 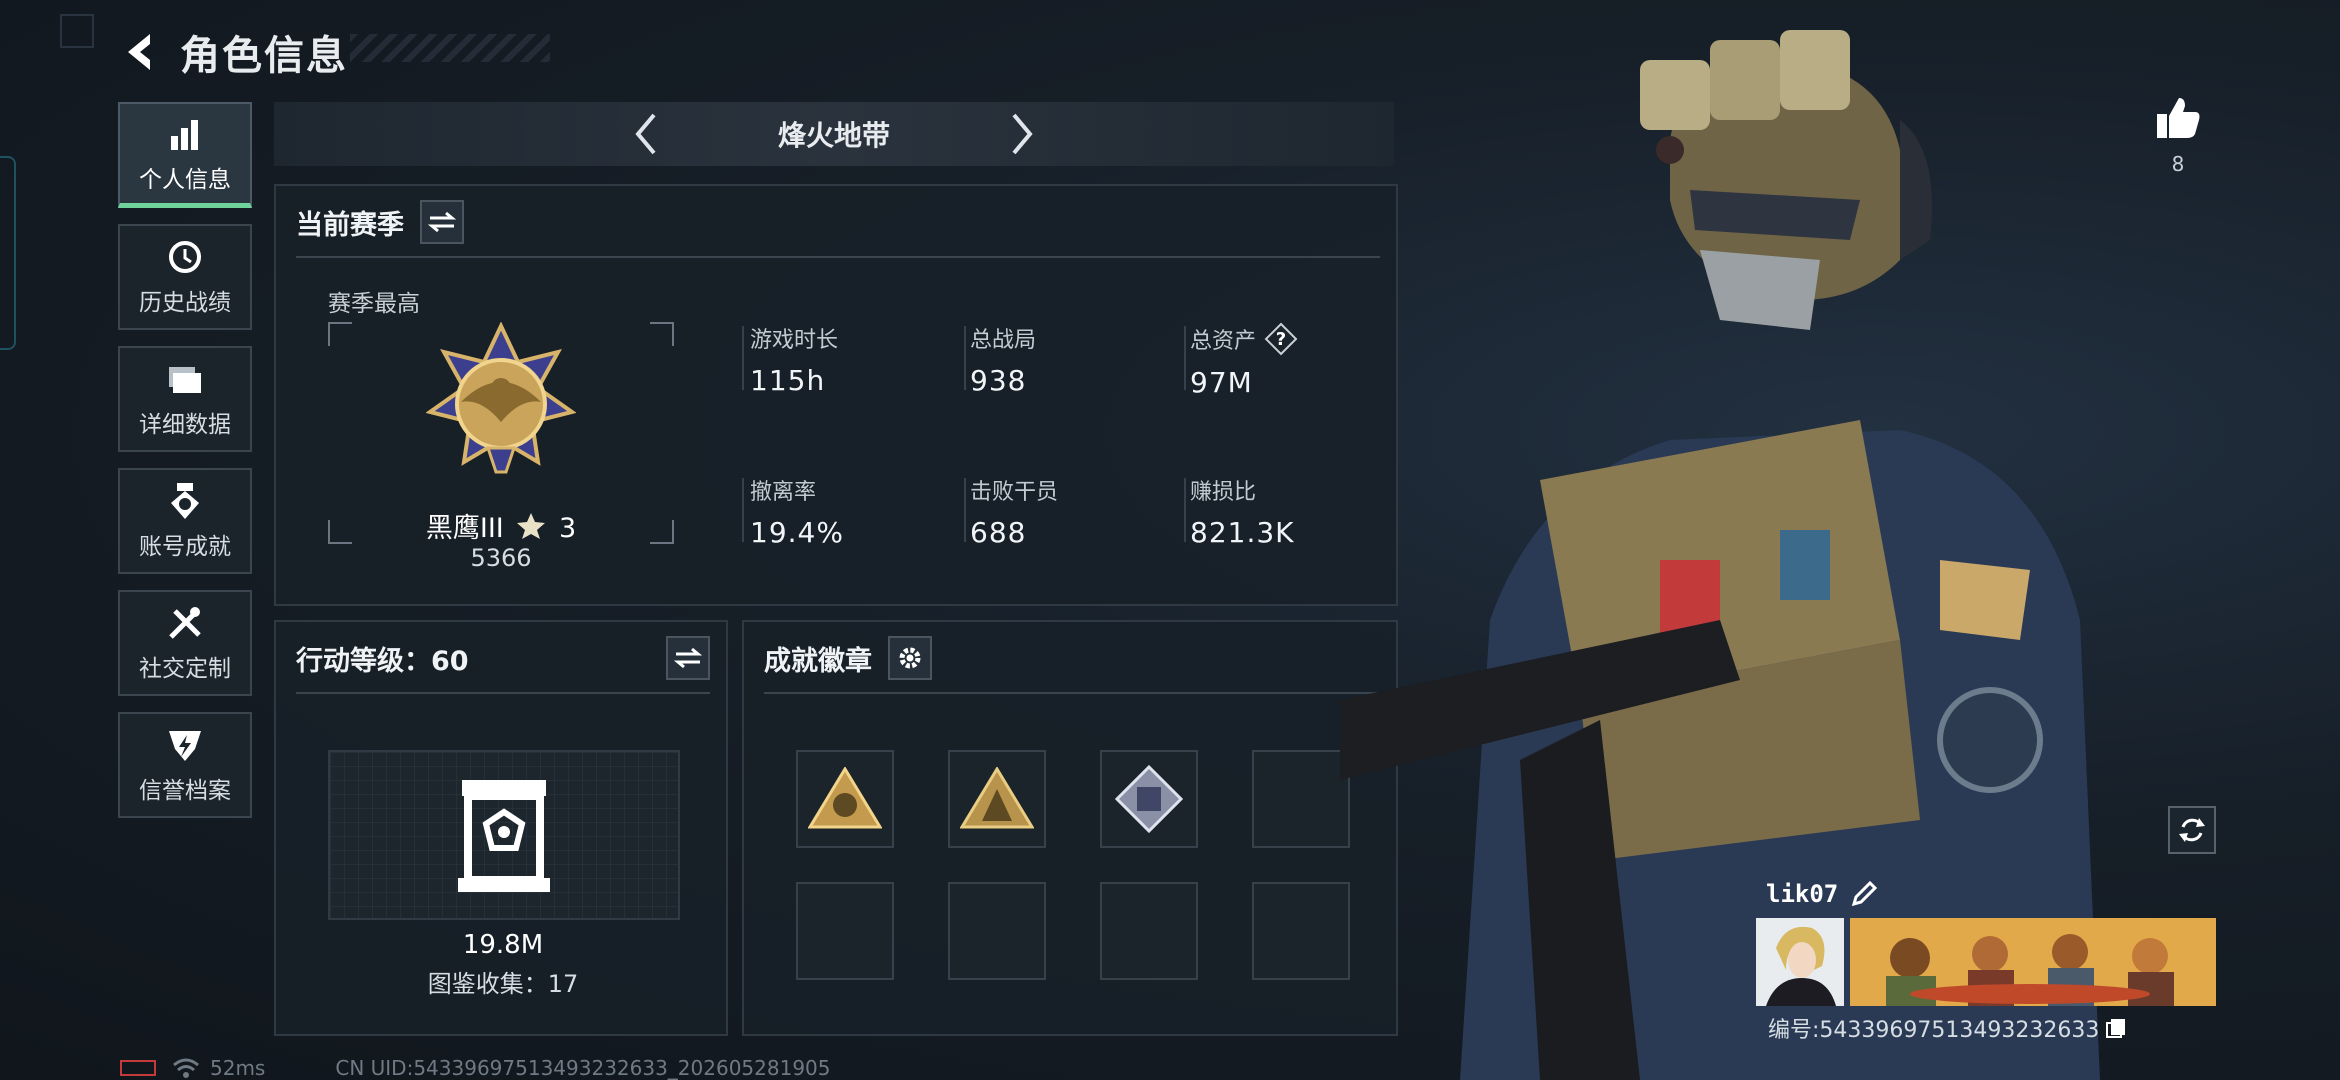 What do you see at coordinates (185, 623) in the screenshot?
I see `tools-icon` at bounding box center [185, 623].